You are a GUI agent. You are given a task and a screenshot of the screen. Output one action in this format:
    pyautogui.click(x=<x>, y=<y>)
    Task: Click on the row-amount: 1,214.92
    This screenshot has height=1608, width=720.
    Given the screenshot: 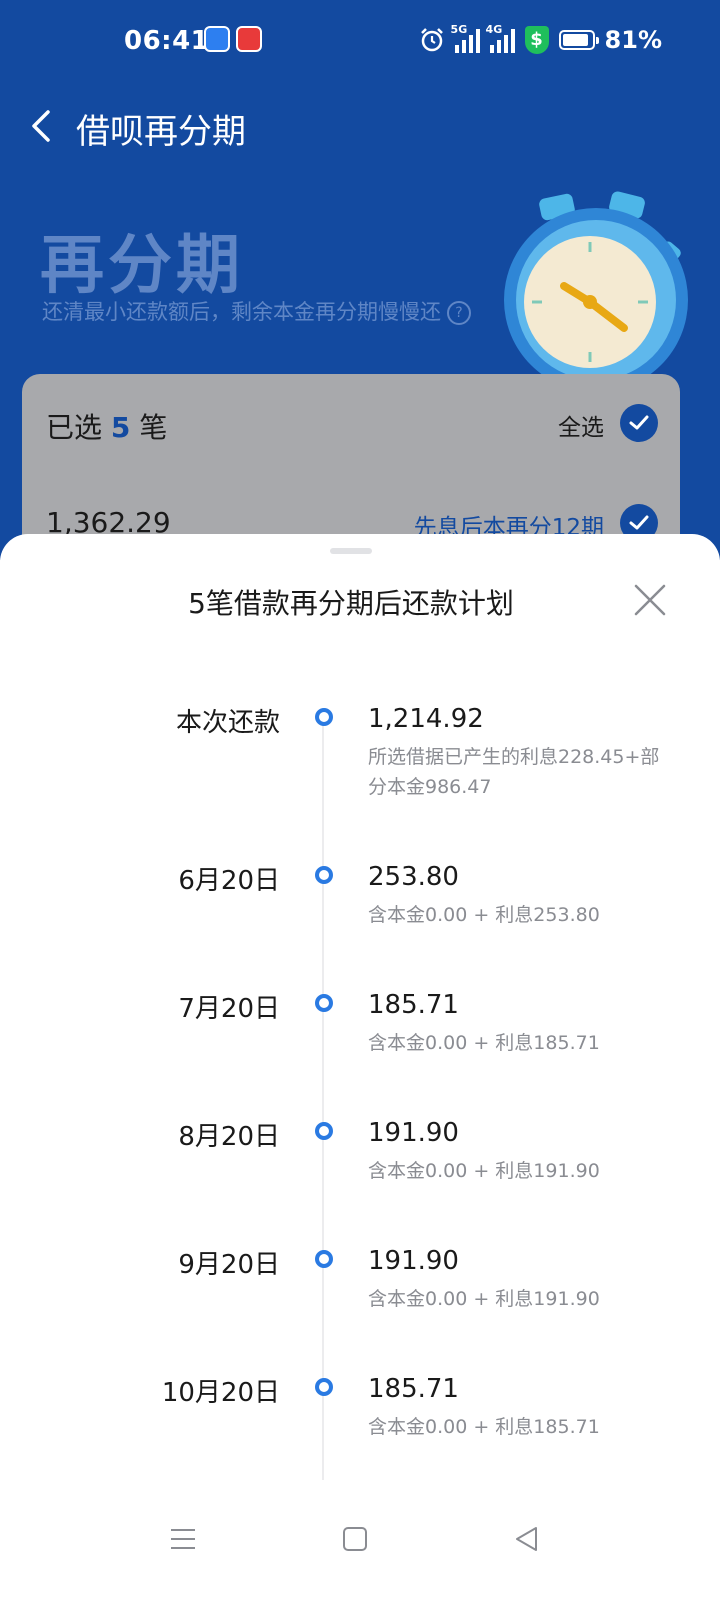 What is the action you would take?
    pyautogui.click(x=426, y=719)
    